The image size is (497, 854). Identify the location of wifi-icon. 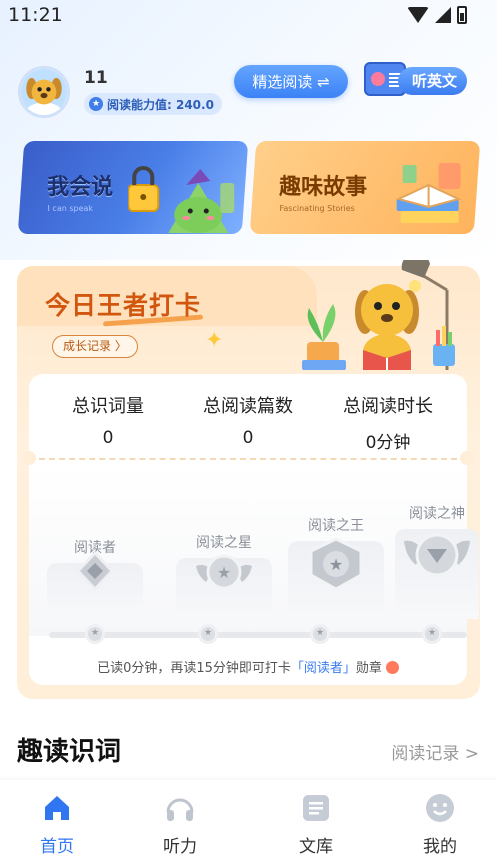
(418, 15).